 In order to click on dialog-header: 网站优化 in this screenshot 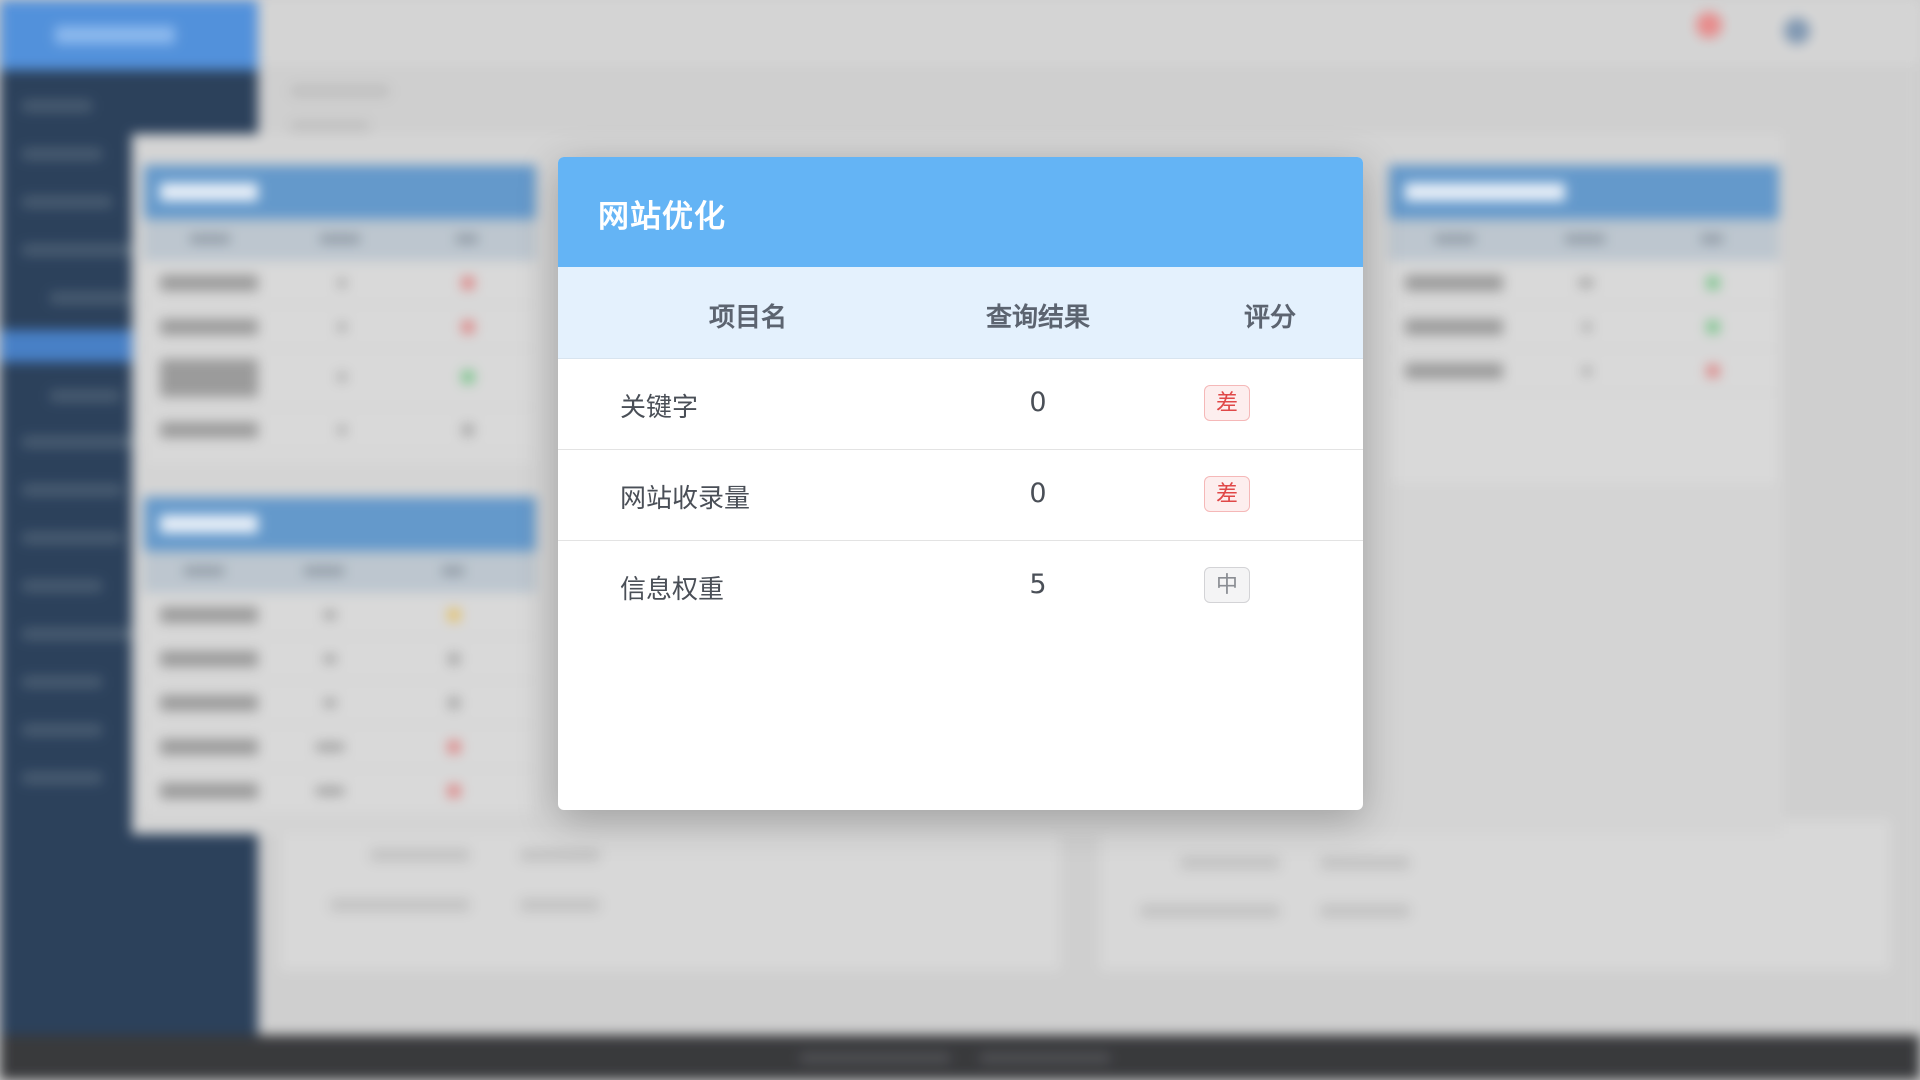, I will do `click(960, 212)`.